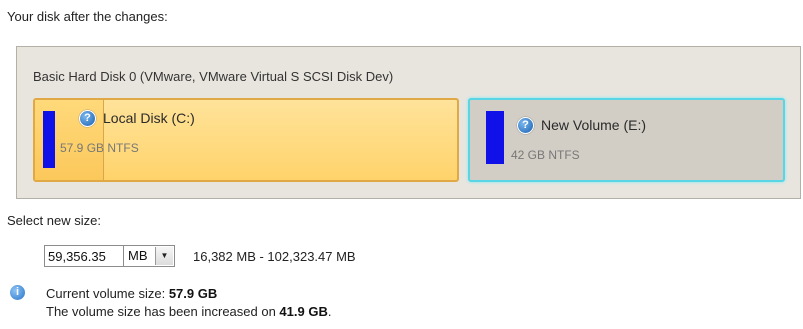  What do you see at coordinates (149, 118) in the screenshot?
I see `partition-label: Local Disk (C:)` at bounding box center [149, 118].